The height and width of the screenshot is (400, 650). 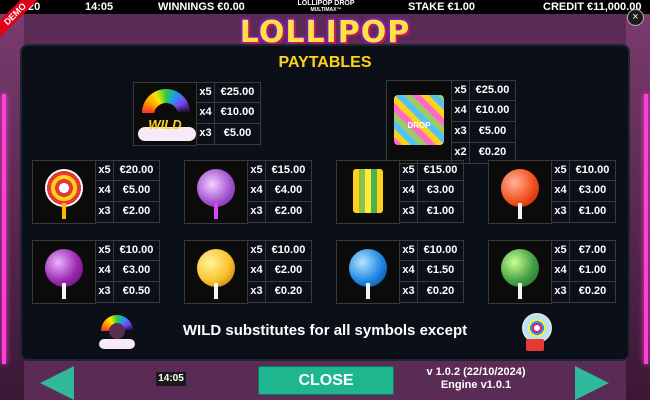 I want to click on paytable-heart-lollipops: x5 €15.00 x4 €4.00 x3 €2.00, so click(x=248, y=192).